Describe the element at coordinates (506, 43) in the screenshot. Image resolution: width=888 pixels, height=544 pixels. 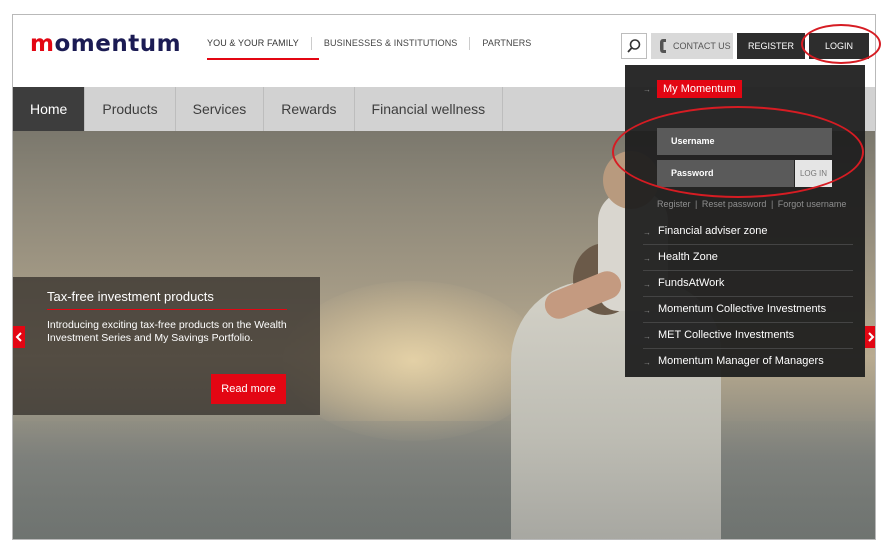
I see `topnav-partners: PARTNERS` at that location.